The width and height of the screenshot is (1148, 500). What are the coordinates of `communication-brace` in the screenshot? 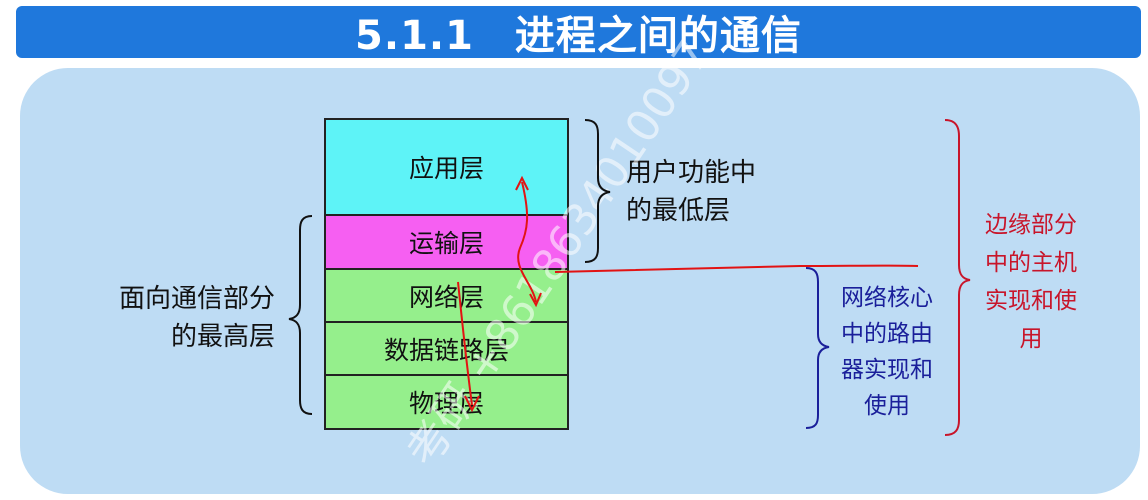 It's located at (300, 315).